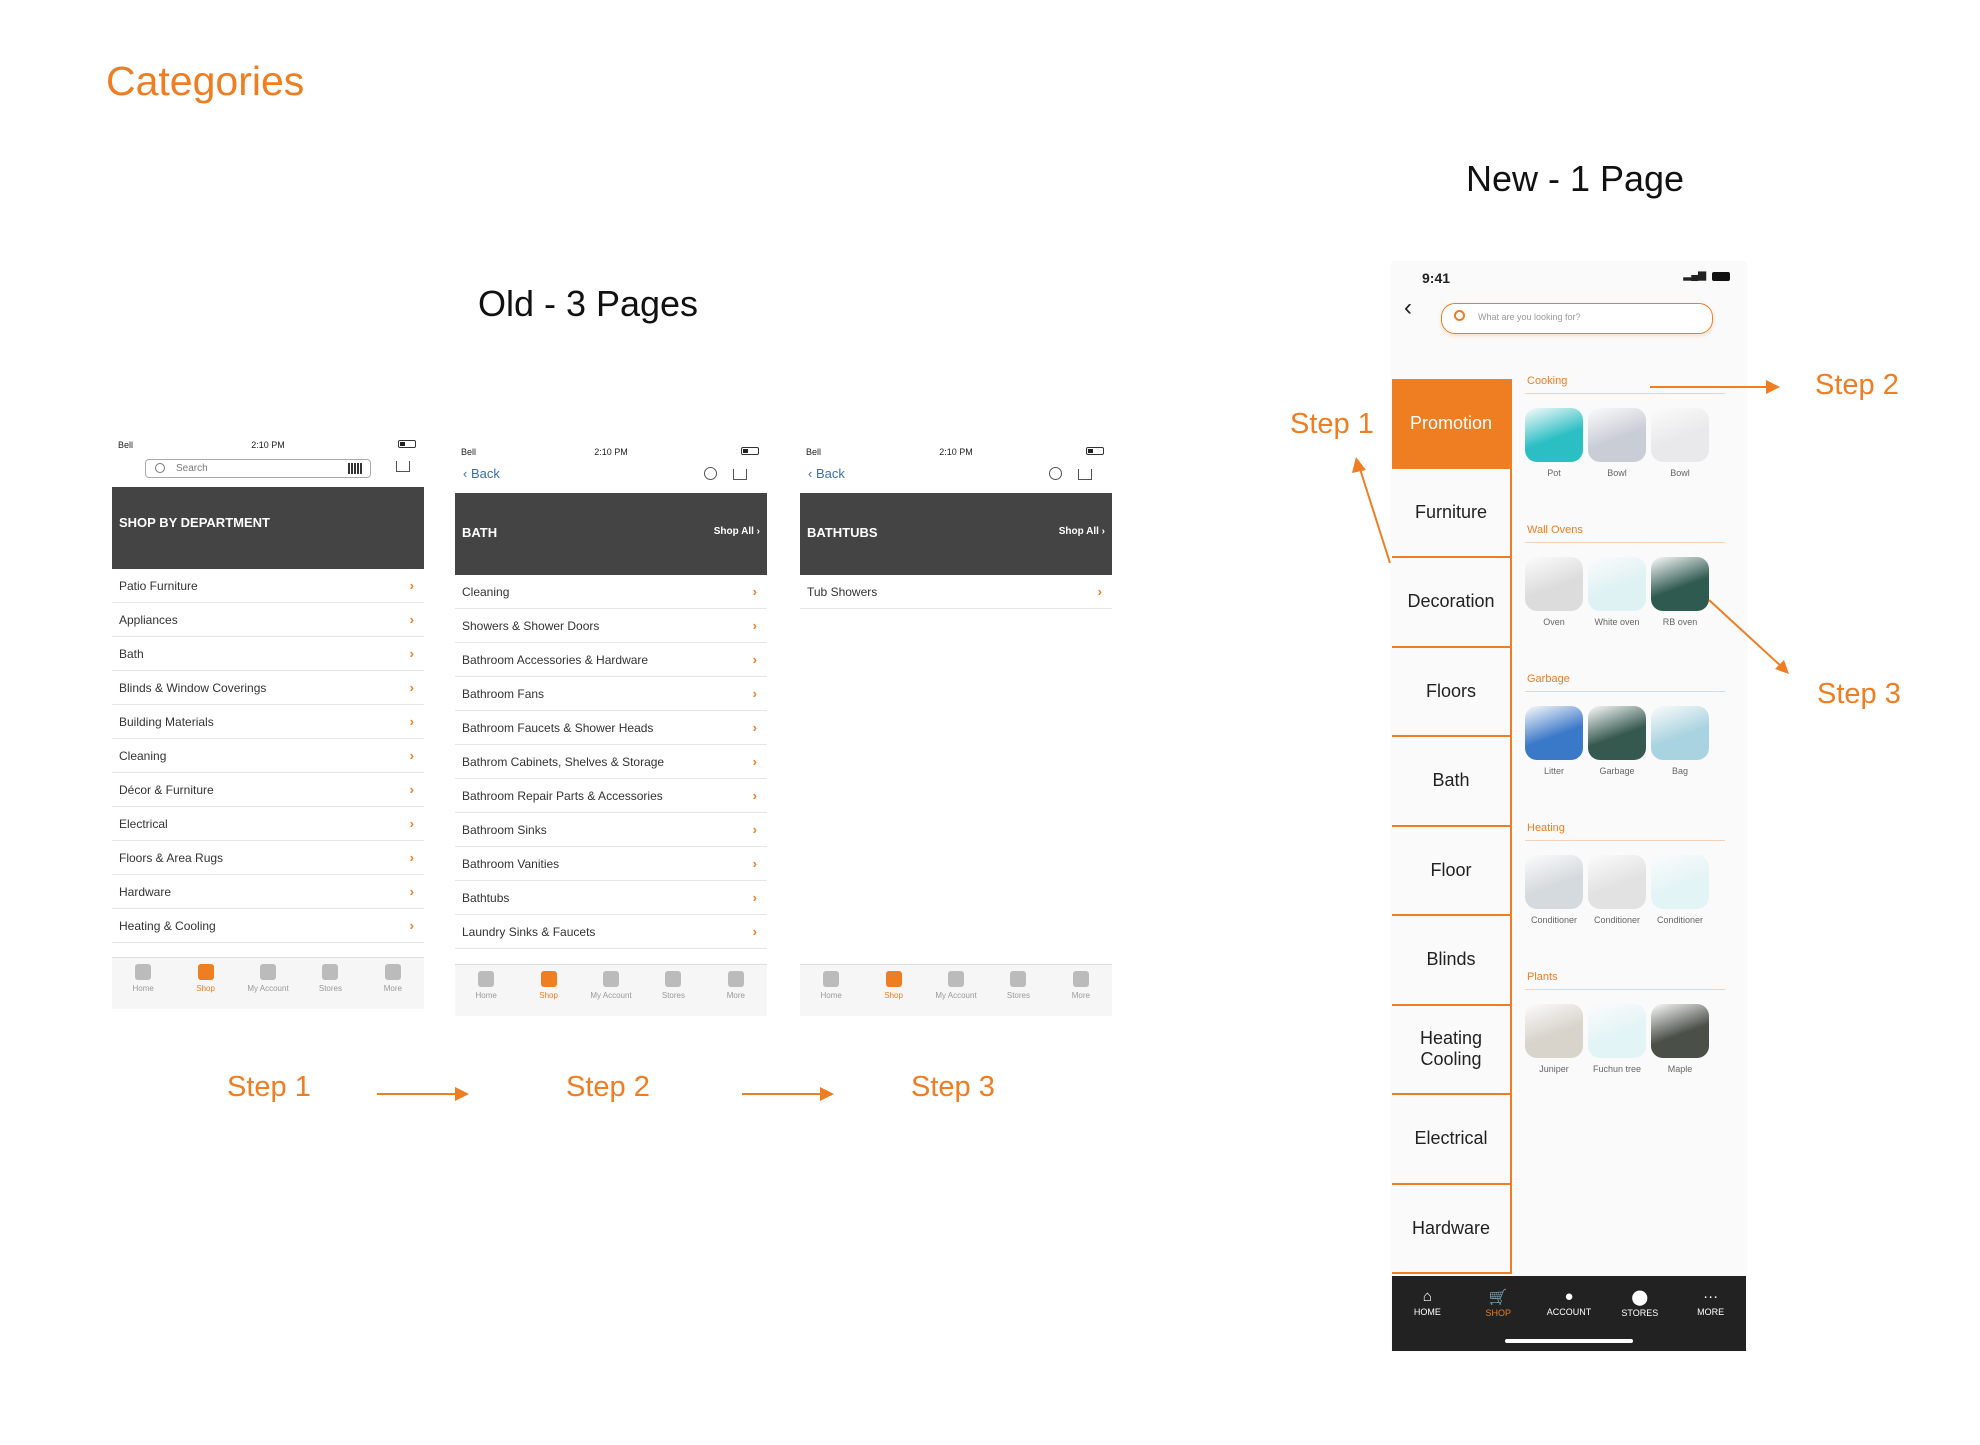 The image size is (1980, 1445). Describe the element at coordinates (1451, 1050) in the screenshot. I see `sidebar-item-heating-cooling: Heating Cooling` at that location.